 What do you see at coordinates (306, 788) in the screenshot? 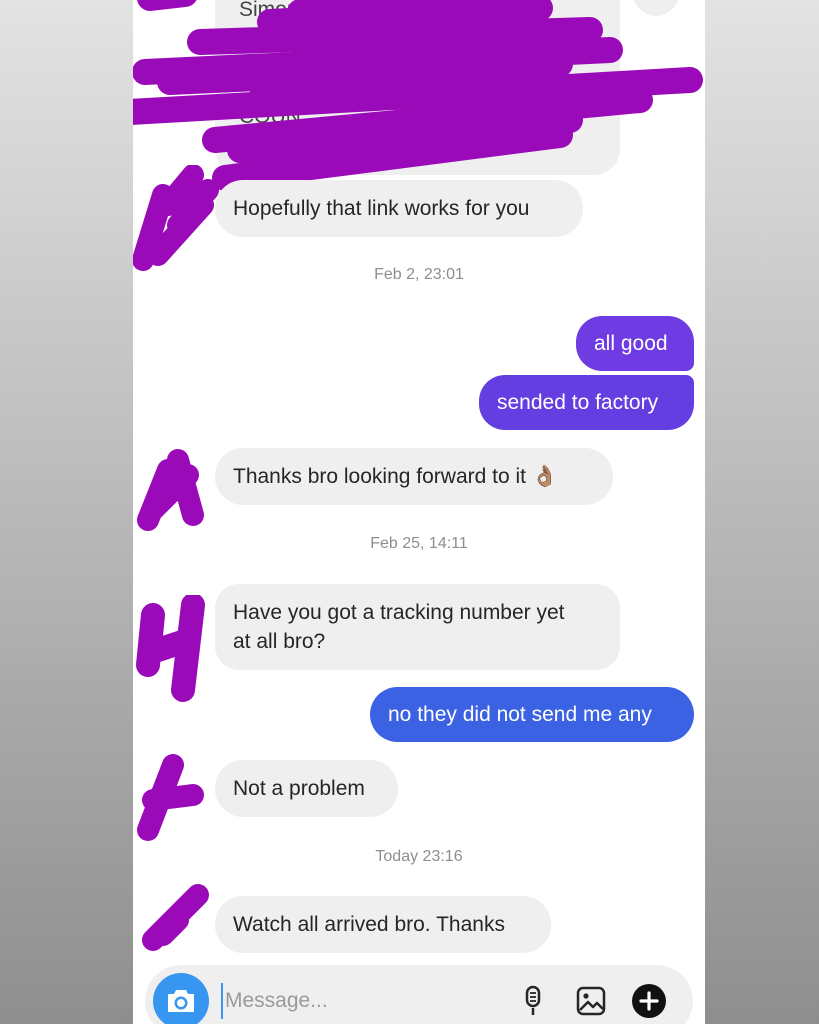
I see `incoming-message: Not a problem` at bounding box center [306, 788].